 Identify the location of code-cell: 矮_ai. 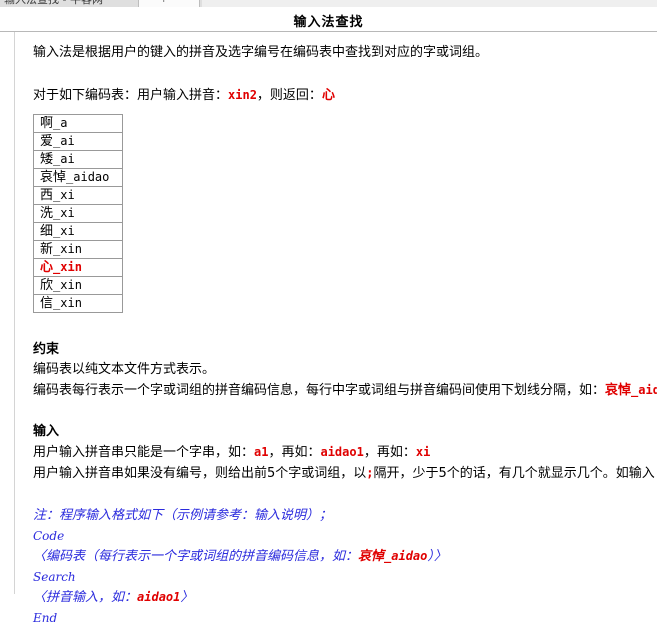
(78, 159).